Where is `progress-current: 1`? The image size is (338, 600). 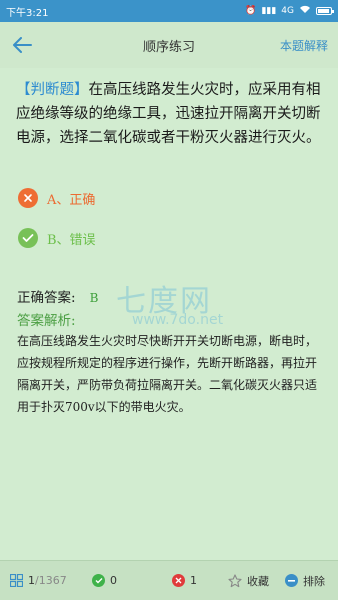 progress-current: 1 is located at coordinates (31, 580).